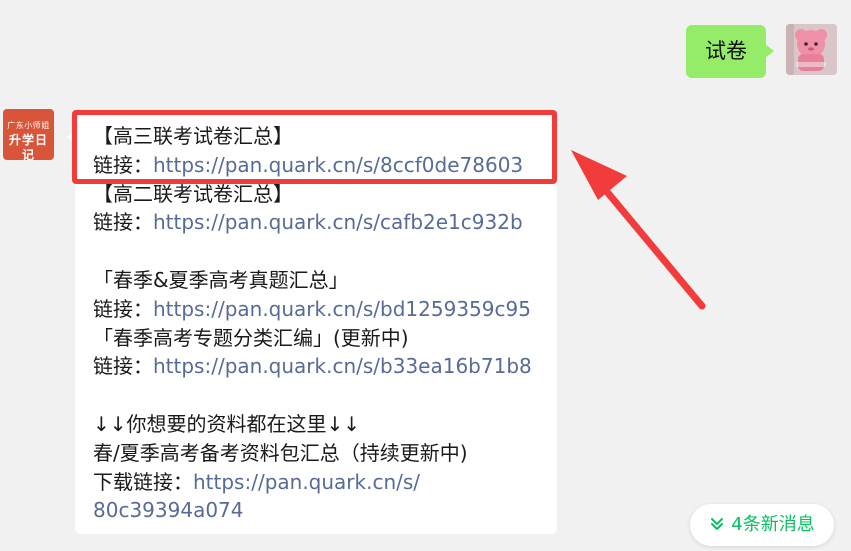 The image size is (851, 551). I want to click on quark-link: https://pan.quark.cn/s/8ccf0de78603, so click(338, 165).